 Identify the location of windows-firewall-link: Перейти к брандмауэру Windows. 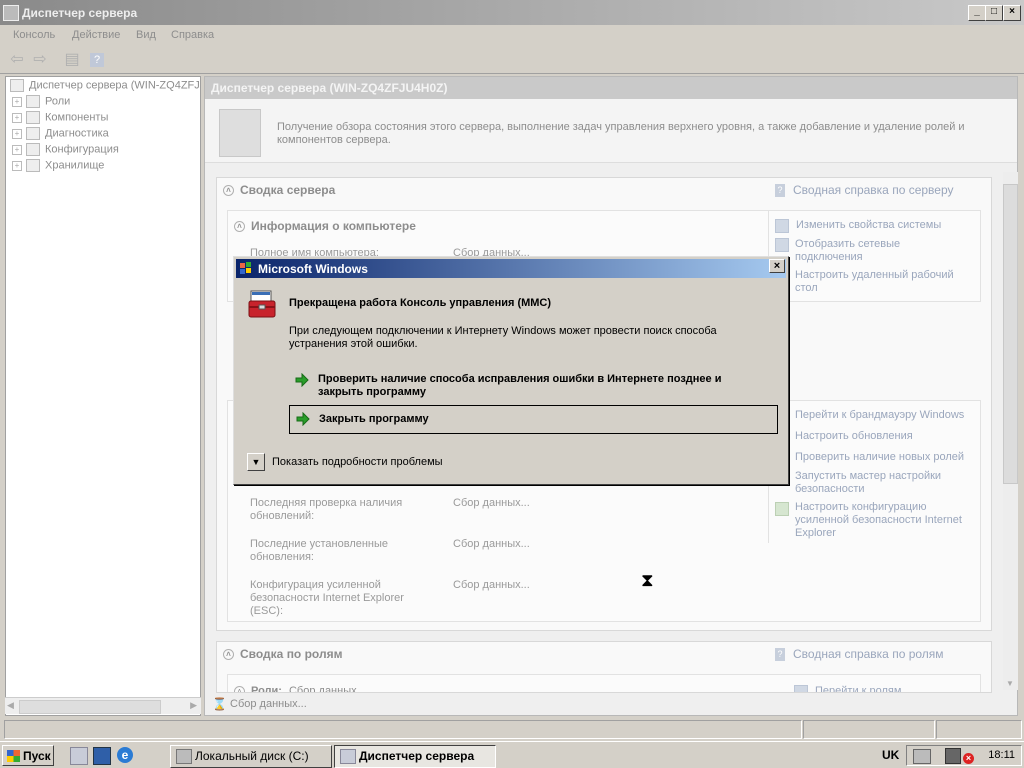
(887, 415).